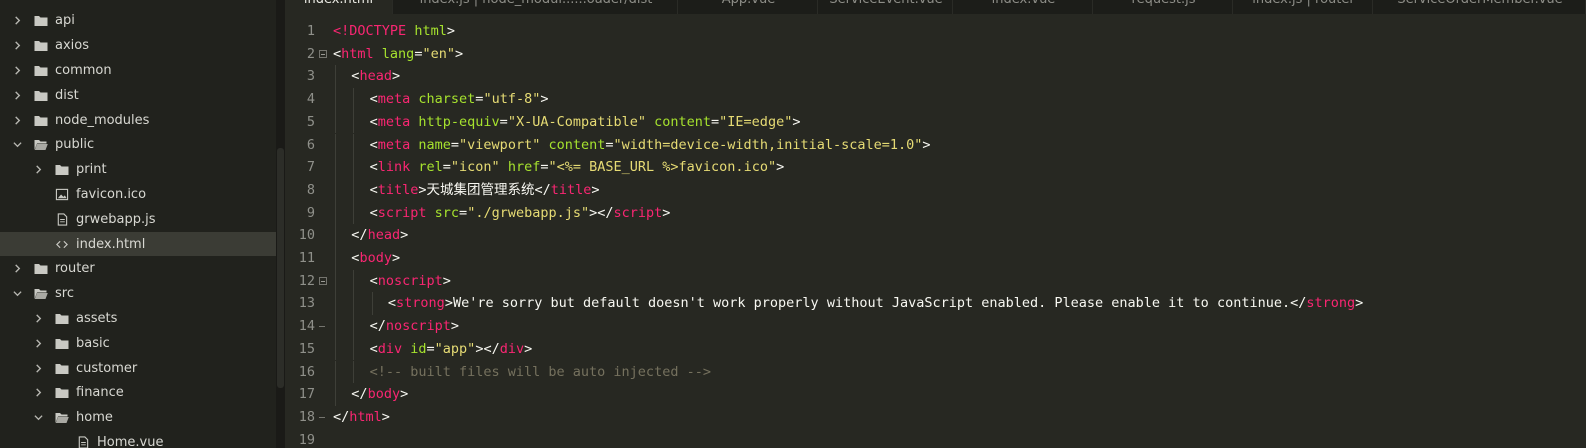 Image resolution: width=1586 pixels, height=448 pixels. What do you see at coordinates (459, 121) in the screenshot?
I see `code-token: http-equiv` at bounding box center [459, 121].